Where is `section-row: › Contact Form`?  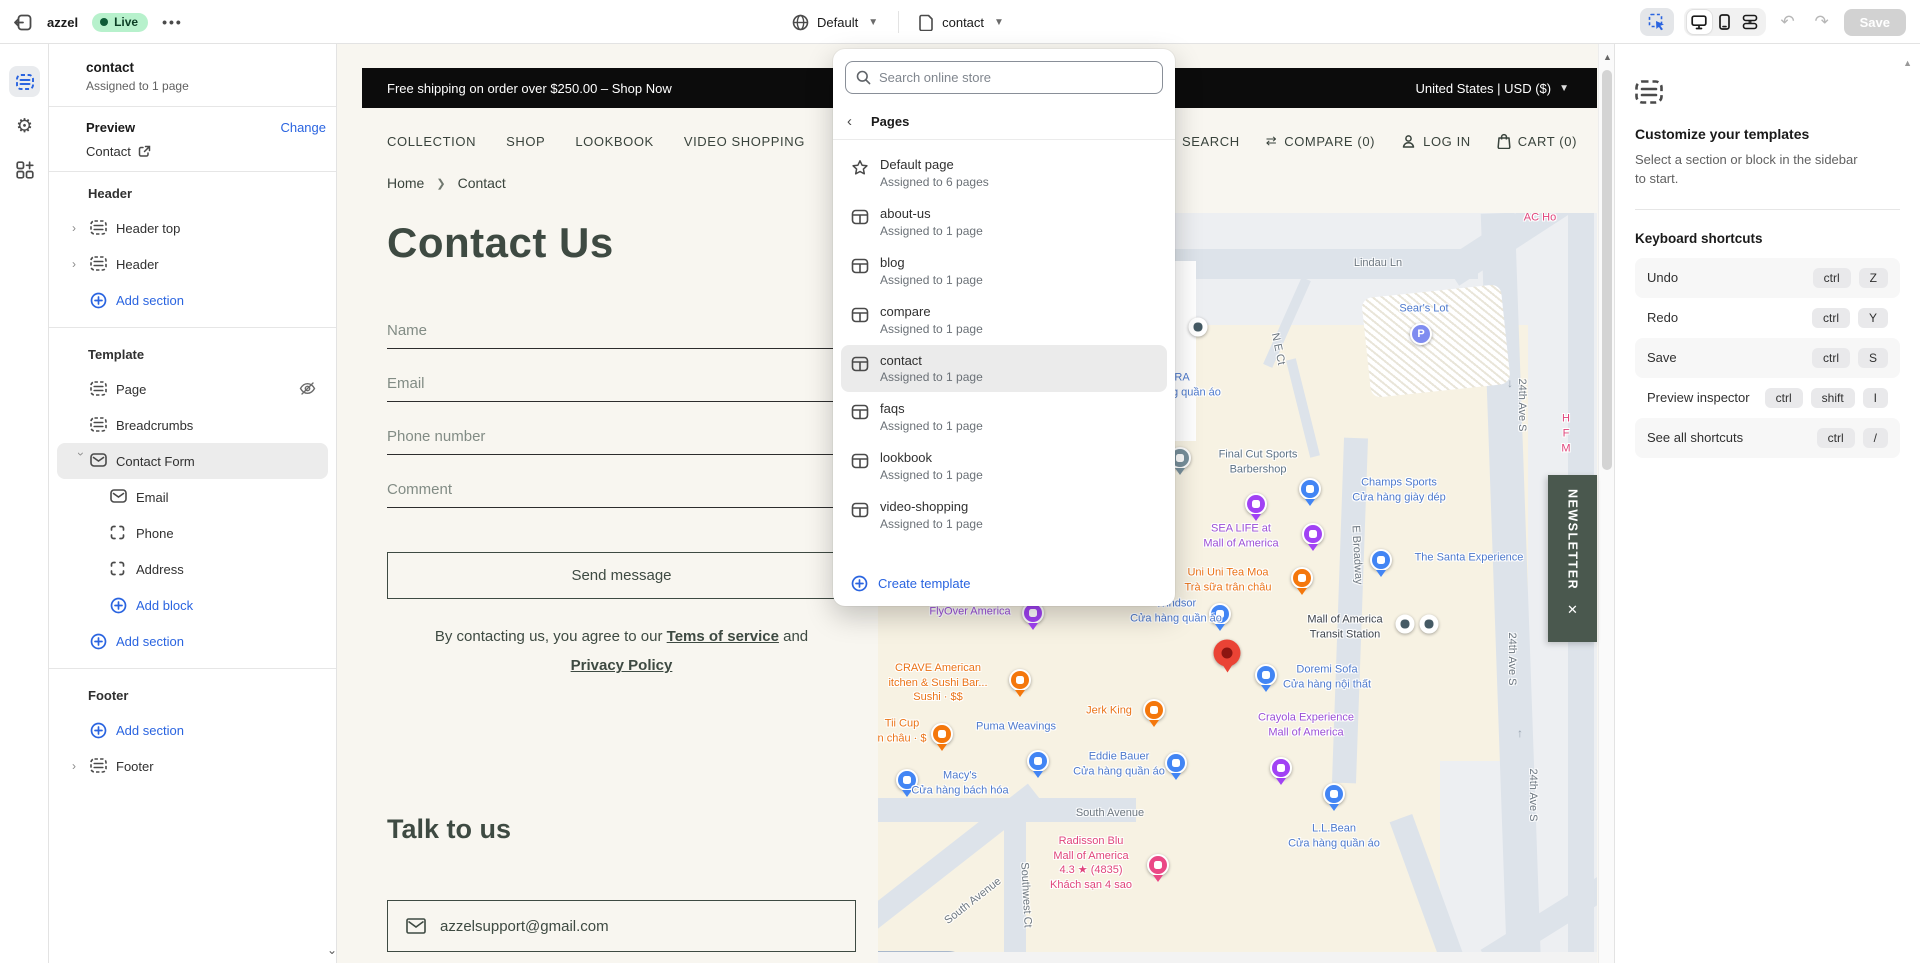
section-row: › Contact Form is located at coordinates (192, 461).